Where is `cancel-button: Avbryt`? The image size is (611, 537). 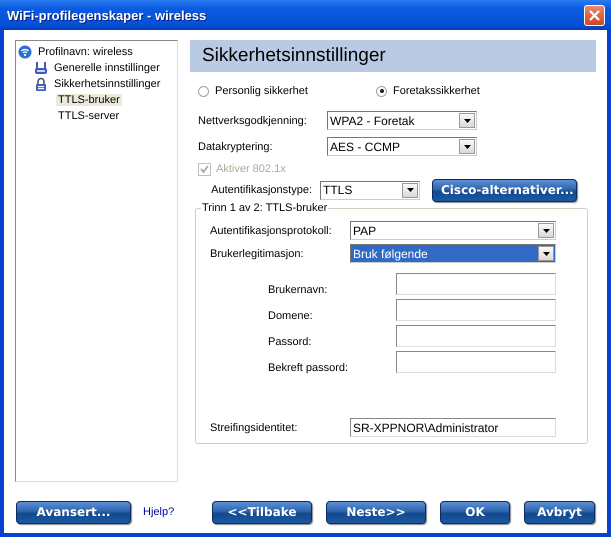 cancel-button: Avbryt is located at coordinates (559, 512).